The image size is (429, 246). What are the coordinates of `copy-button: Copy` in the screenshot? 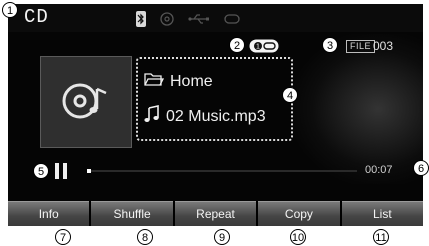 It's located at (299, 213).